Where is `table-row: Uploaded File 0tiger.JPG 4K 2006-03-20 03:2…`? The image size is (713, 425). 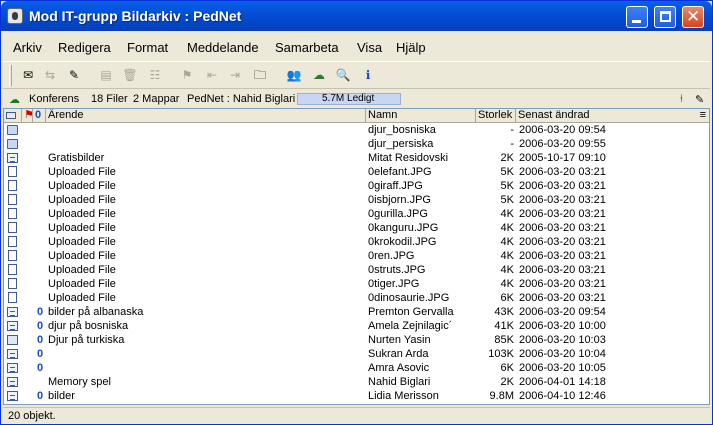 table-row: Uploaded File 0tiger.JPG 4K 2006-03-20 03:2… is located at coordinates (356, 284).